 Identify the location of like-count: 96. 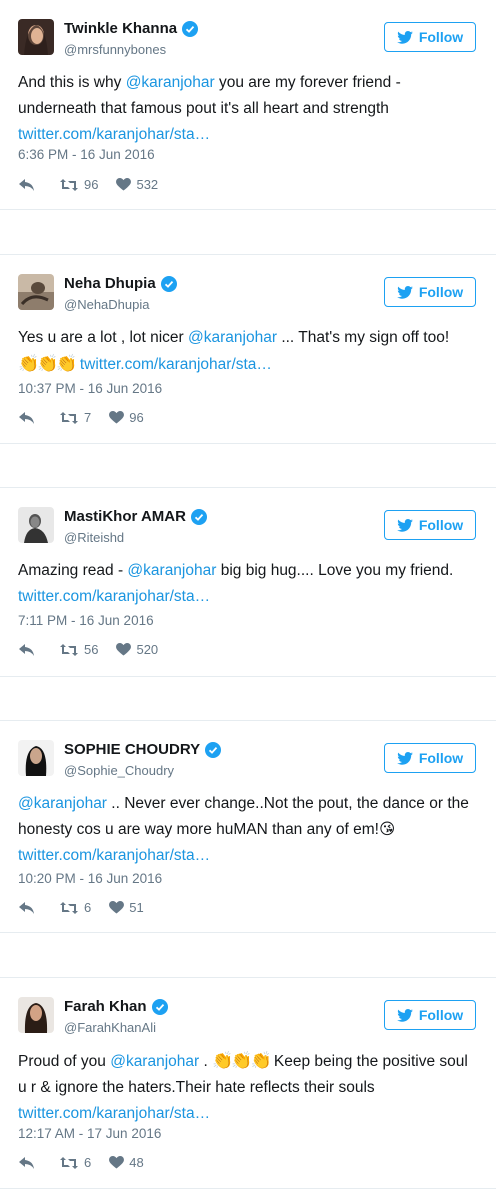
(136, 417).